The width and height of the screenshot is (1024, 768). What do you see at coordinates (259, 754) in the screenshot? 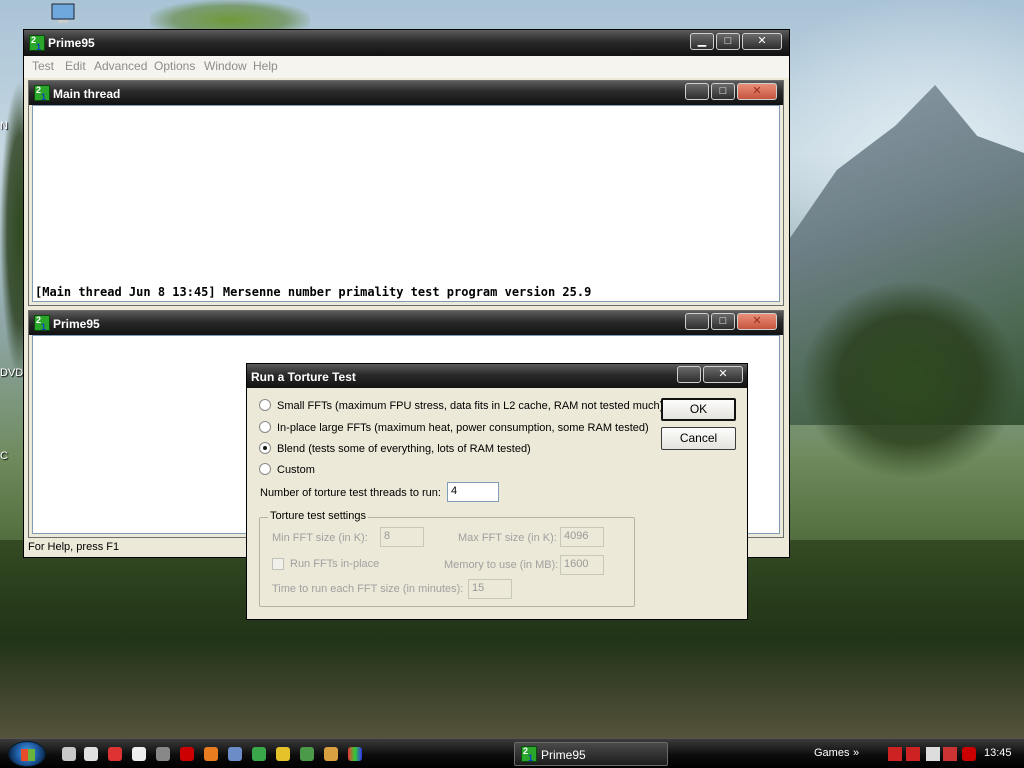
I see `network-icon` at bounding box center [259, 754].